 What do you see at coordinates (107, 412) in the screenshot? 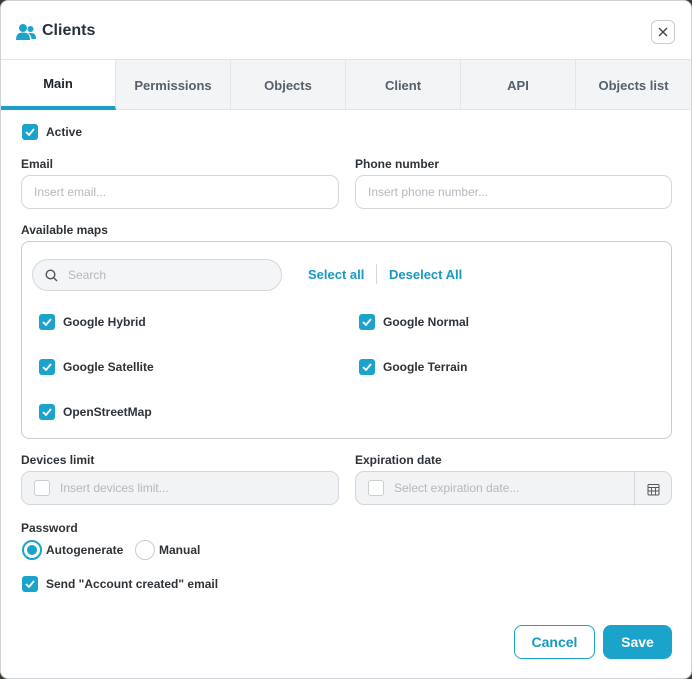
I see `map-label: OpenStreetMap` at bounding box center [107, 412].